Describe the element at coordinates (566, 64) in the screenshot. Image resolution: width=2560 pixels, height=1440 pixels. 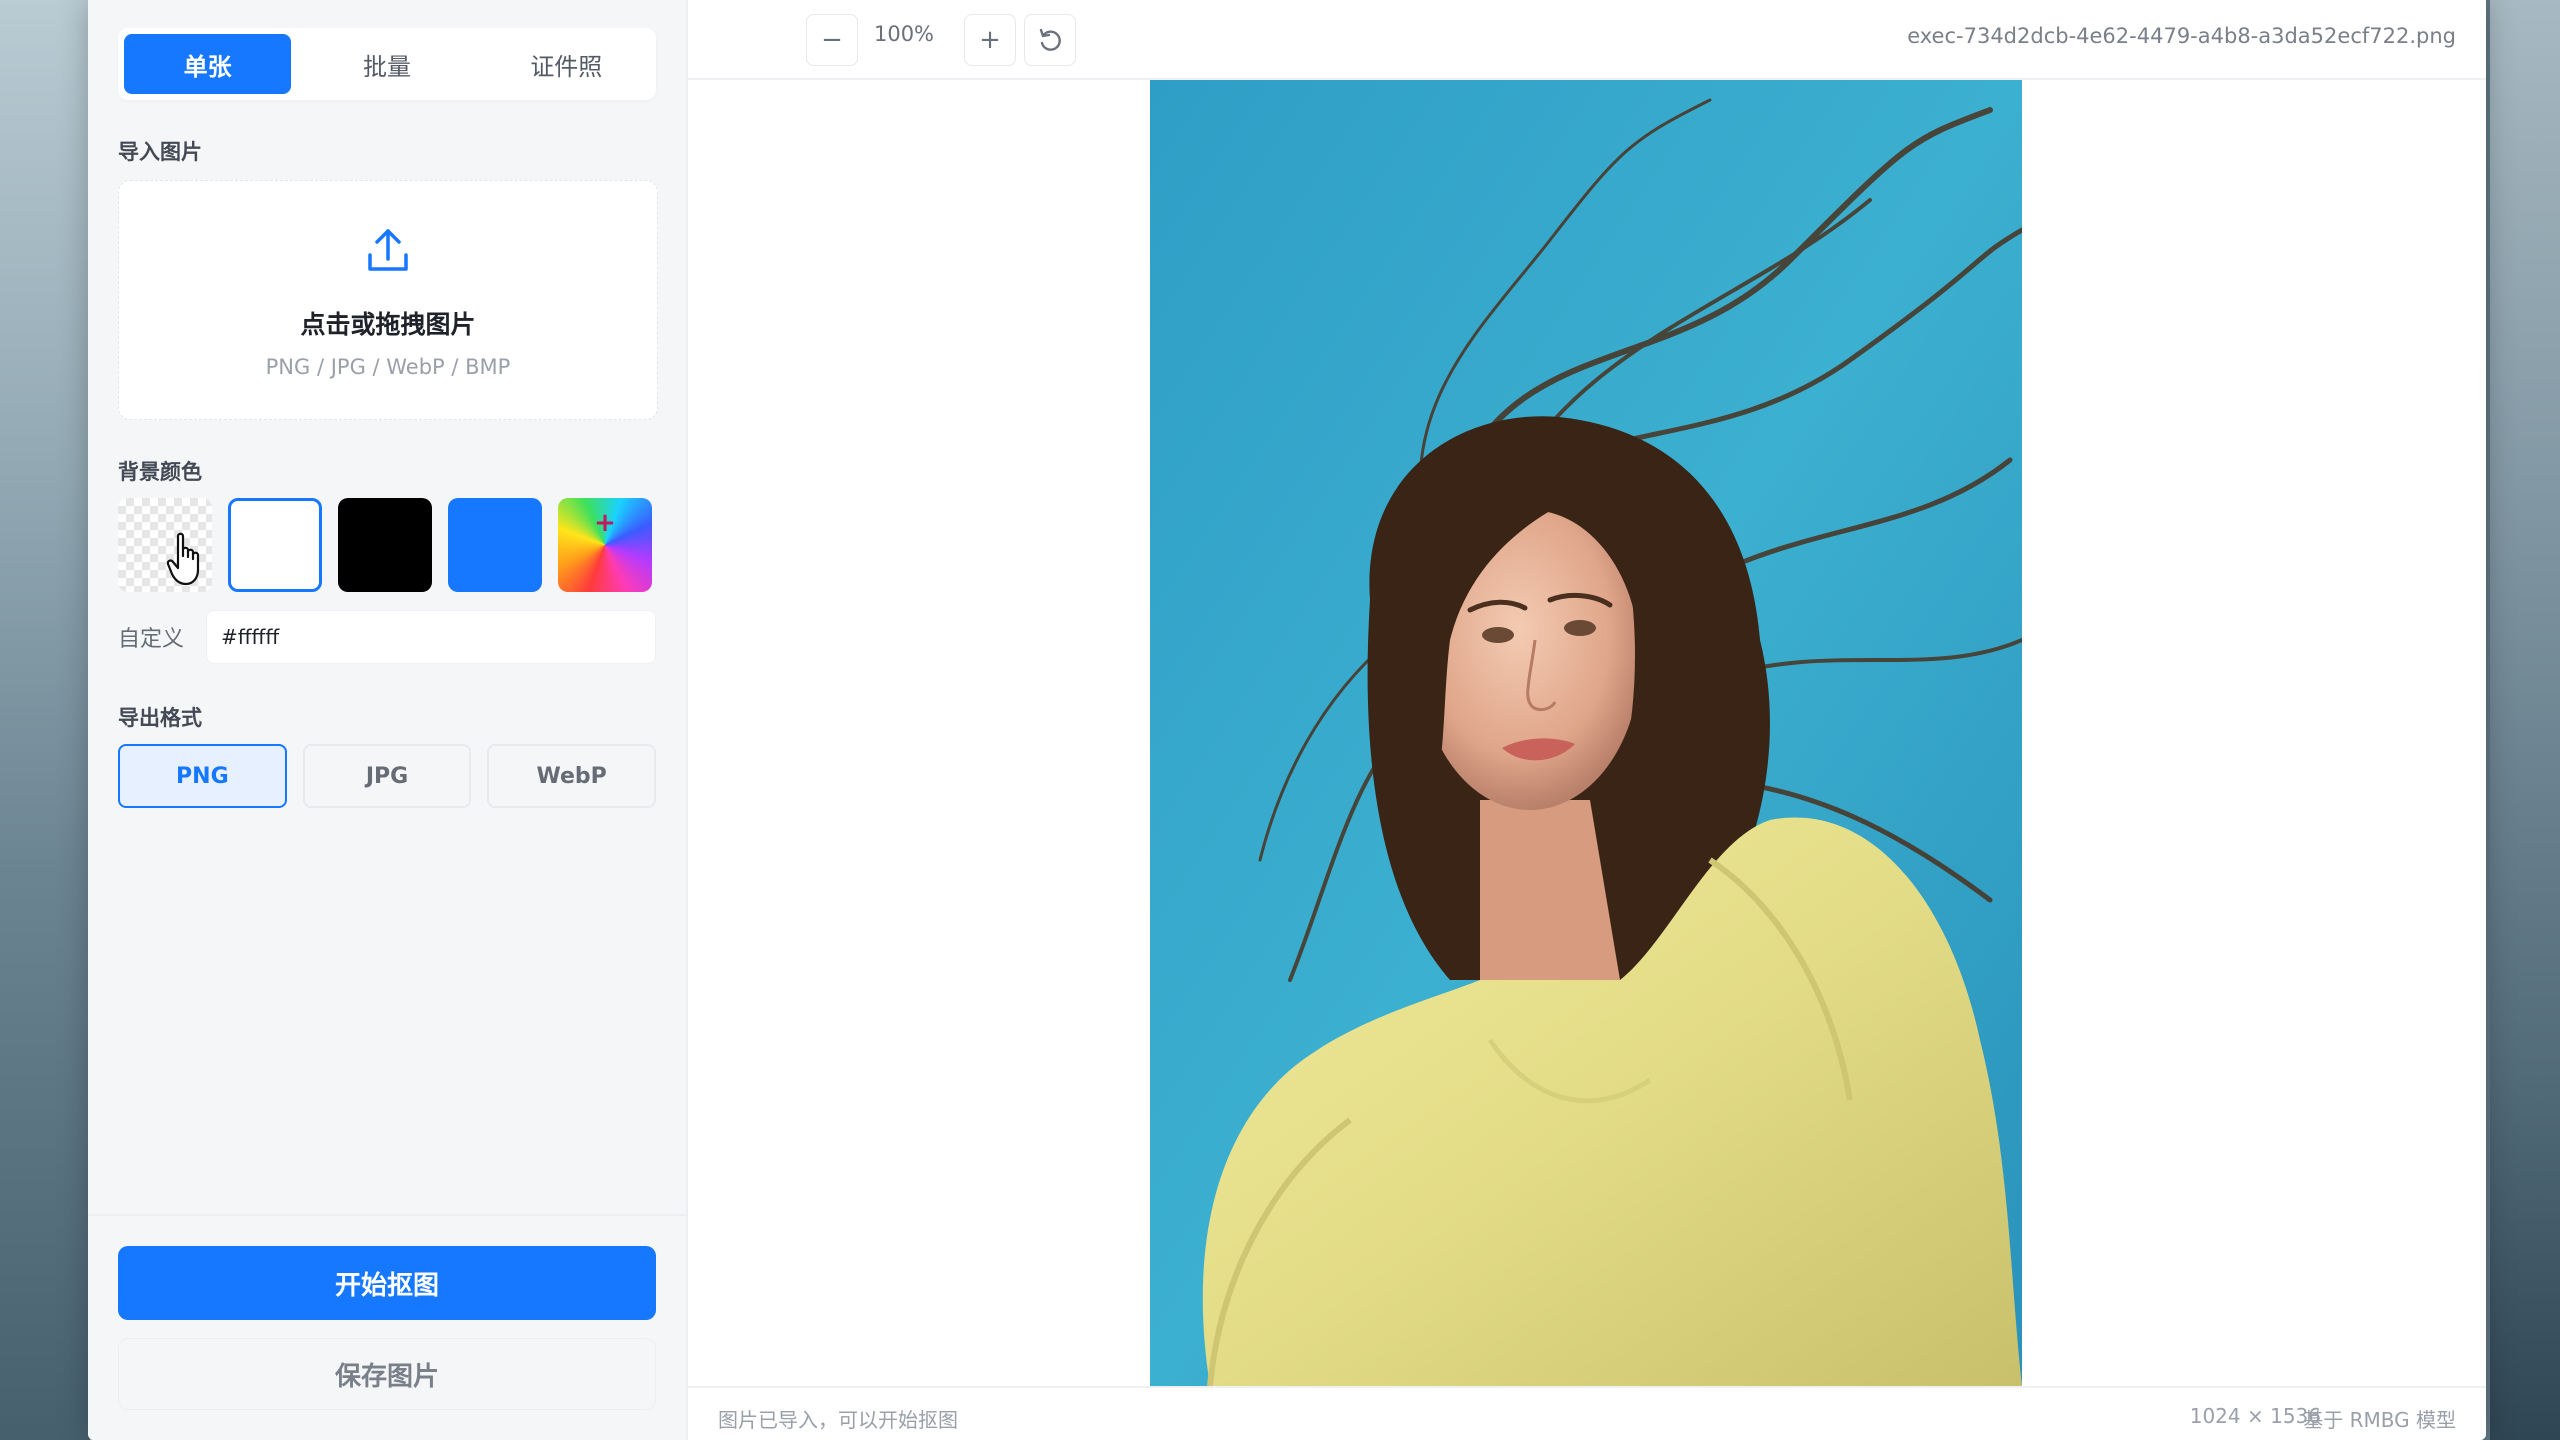
I see `tab-id-photo: 证件照` at that location.